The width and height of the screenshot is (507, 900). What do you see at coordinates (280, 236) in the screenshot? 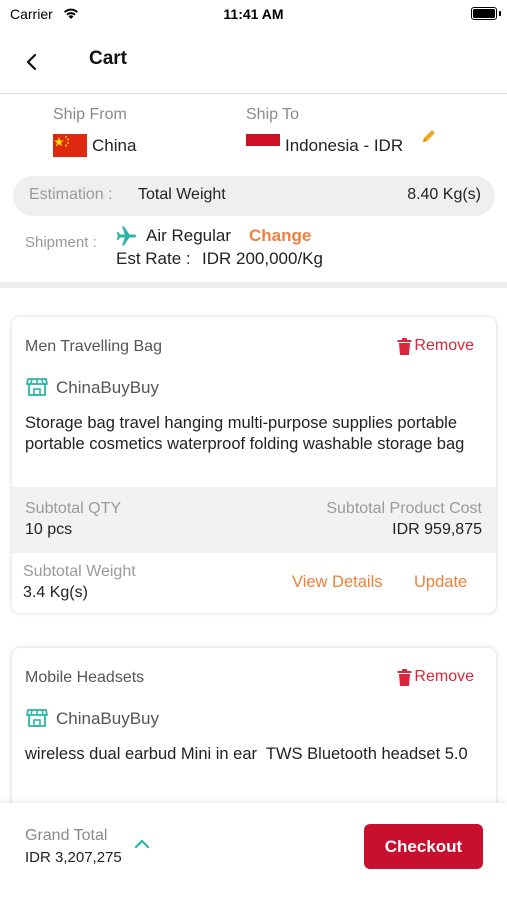
I see `change-shipment-link: Change` at bounding box center [280, 236].